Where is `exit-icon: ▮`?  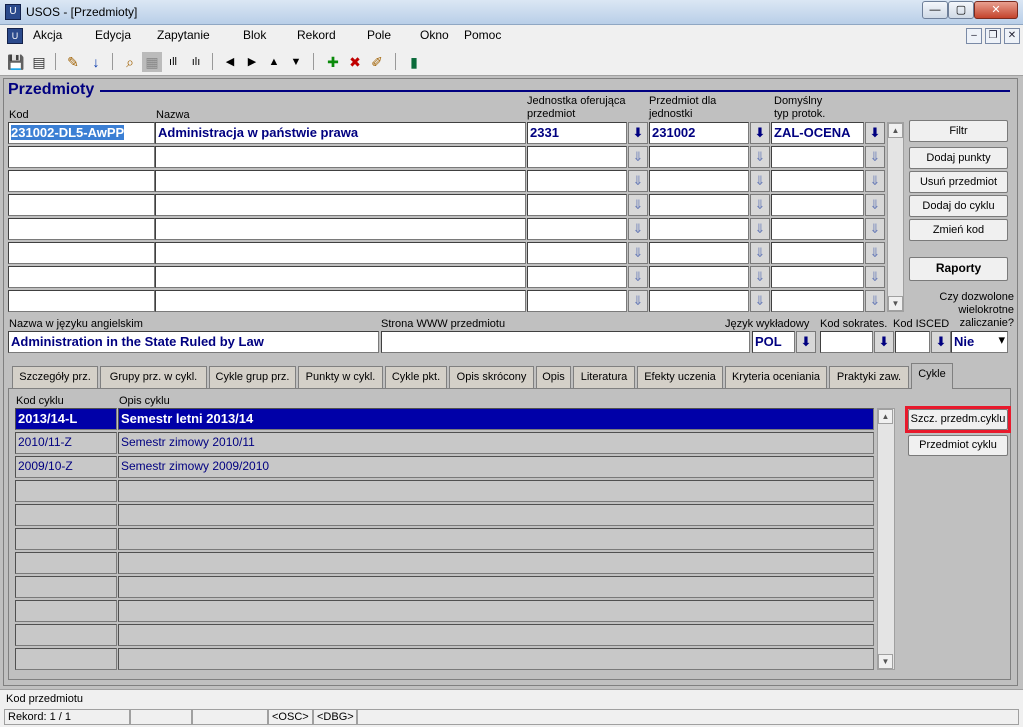 exit-icon: ▮ is located at coordinates (414, 62).